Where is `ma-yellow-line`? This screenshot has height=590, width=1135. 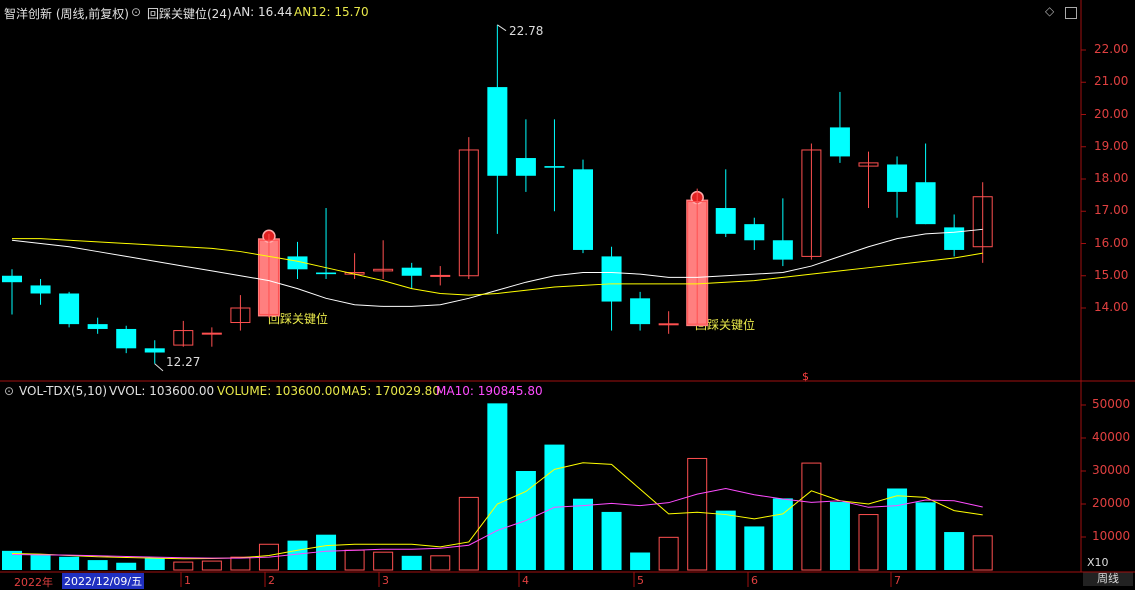 ma-yellow-line is located at coordinates (497, 267).